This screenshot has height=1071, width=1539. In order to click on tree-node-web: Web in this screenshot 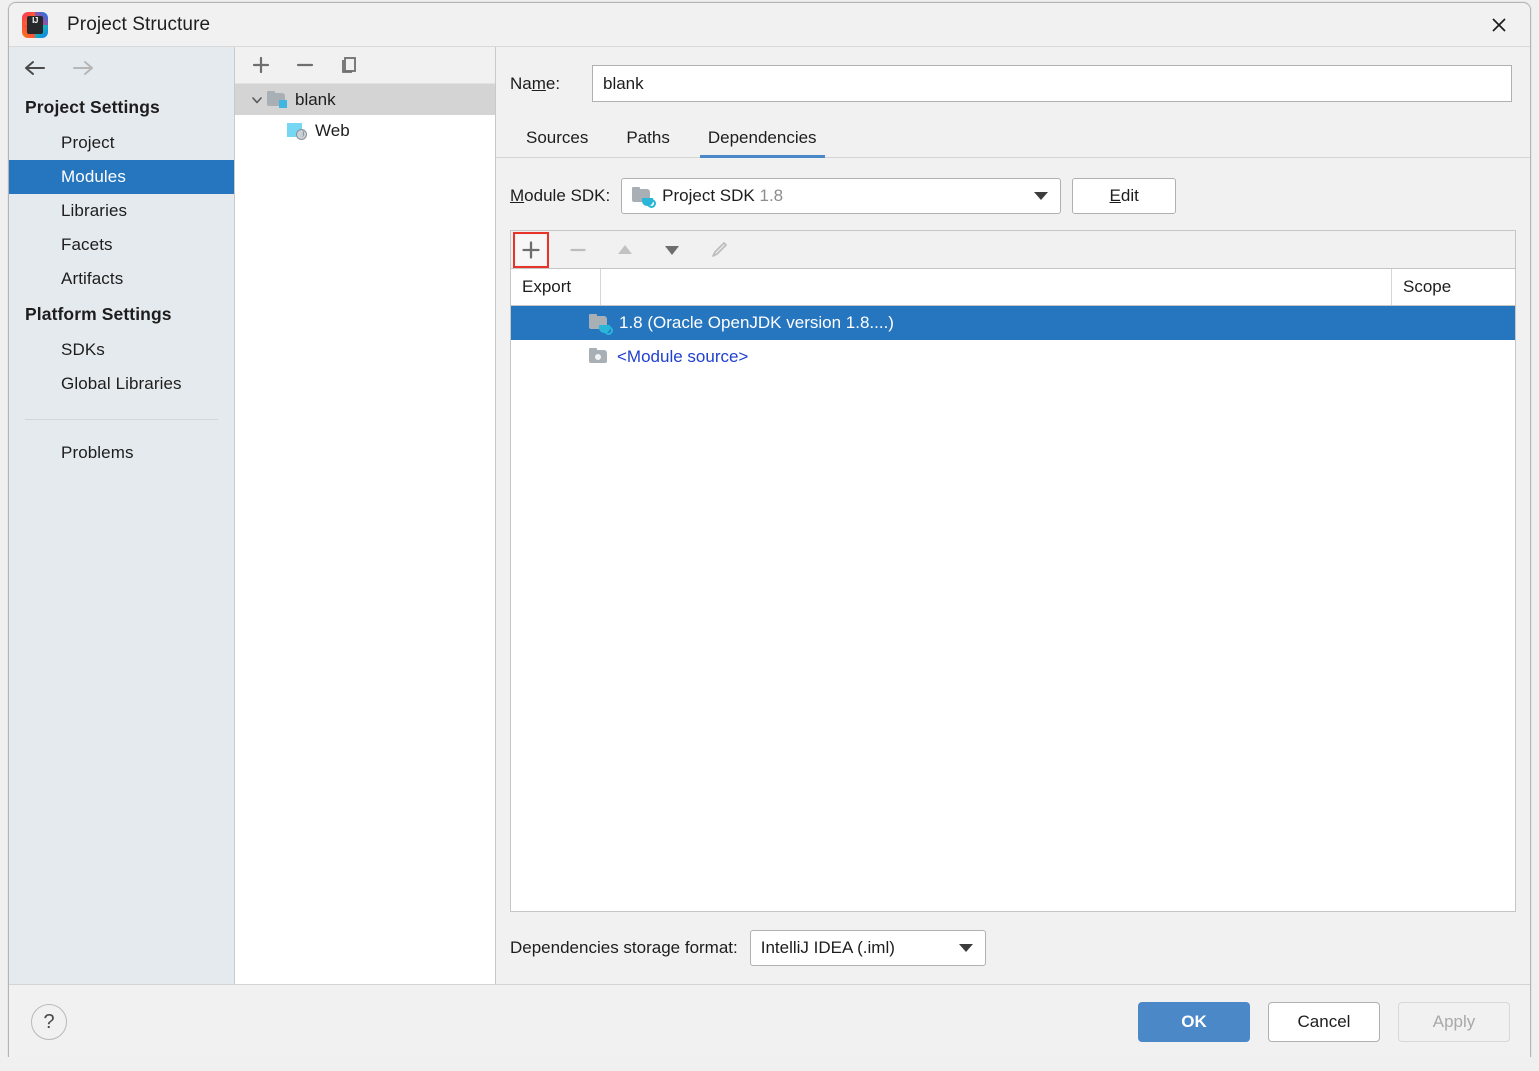, I will do `click(365, 130)`.